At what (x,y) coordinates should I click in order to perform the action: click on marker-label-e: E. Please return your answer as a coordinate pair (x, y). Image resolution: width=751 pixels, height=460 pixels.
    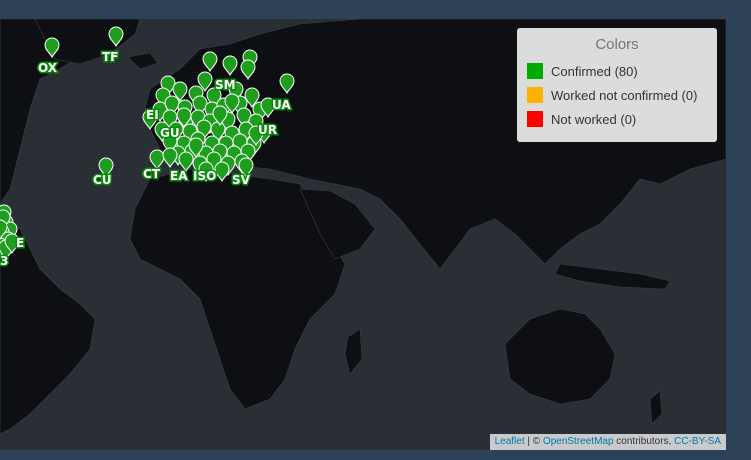
    Looking at the image, I should click on (20, 243).